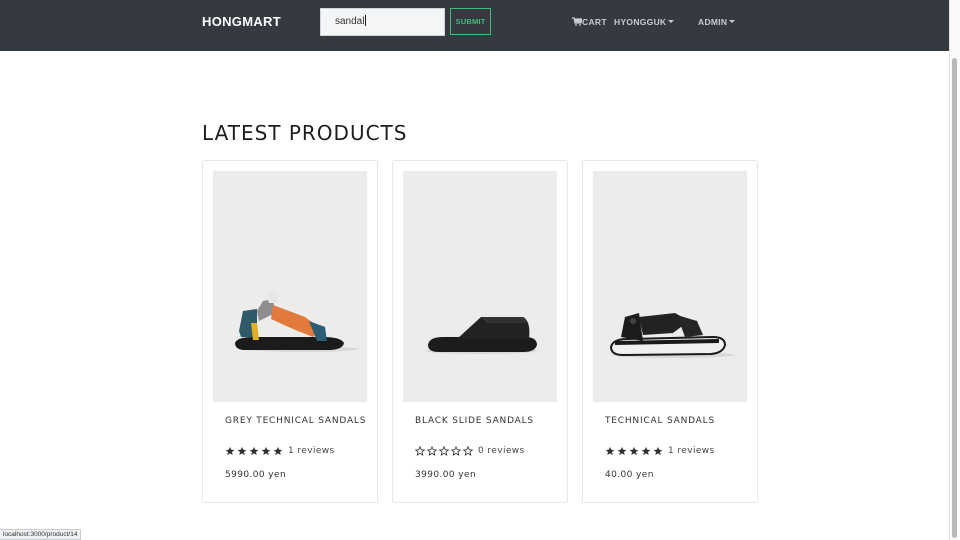 The width and height of the screenshot is (960, 540). Describe the element at coordinates (474, 421) in the screenshot. I see `product-title: BLACK SLIDE SANDALS` at that location.